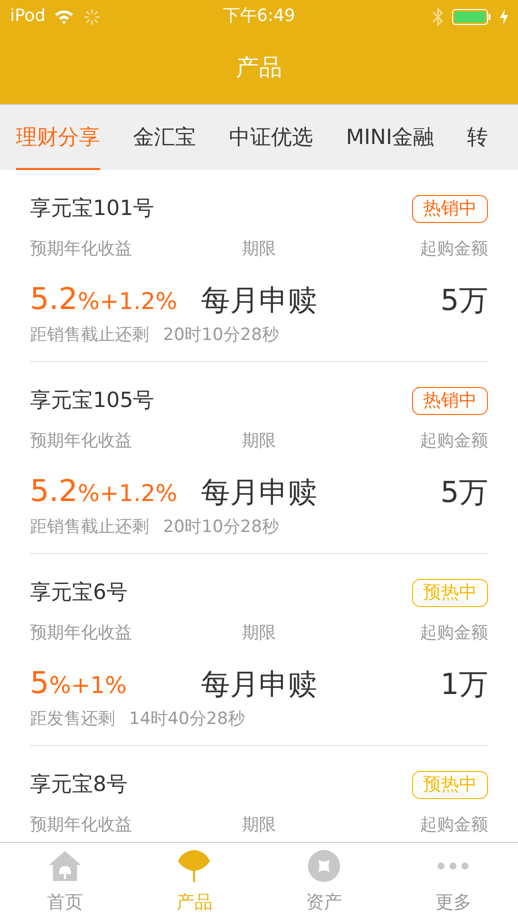  What do you see at coordinates (79, 592) in the screenshot?
I see `product-name: 享元宝6号` at bounding box center [79, 592].